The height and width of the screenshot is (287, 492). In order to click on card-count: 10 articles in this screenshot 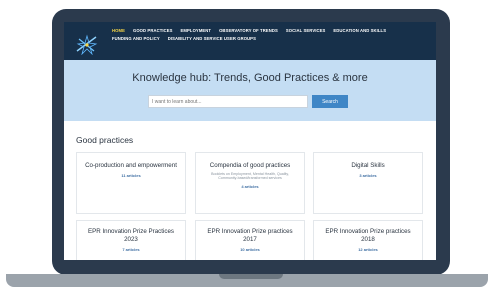, I will do `click(250, 249)`.